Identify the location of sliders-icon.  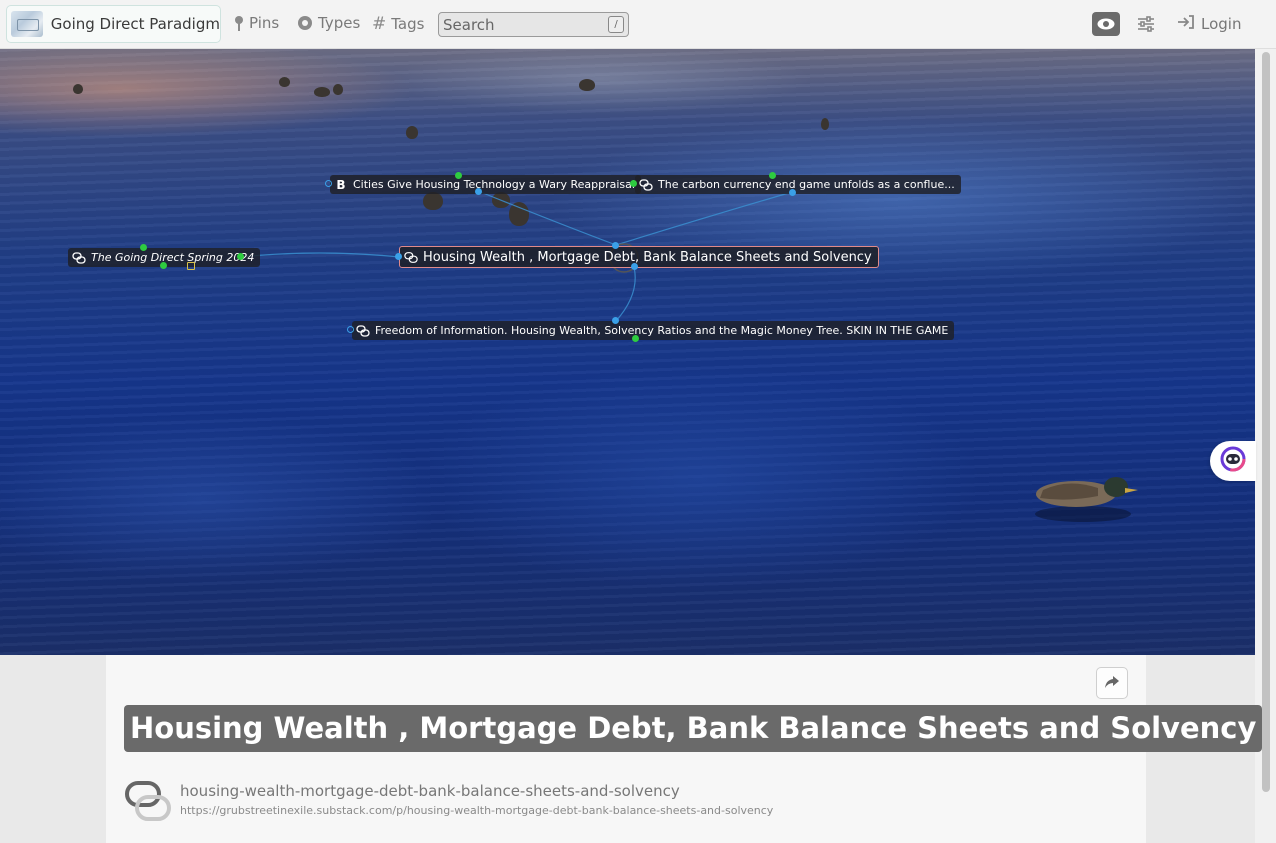
(1146, 27).